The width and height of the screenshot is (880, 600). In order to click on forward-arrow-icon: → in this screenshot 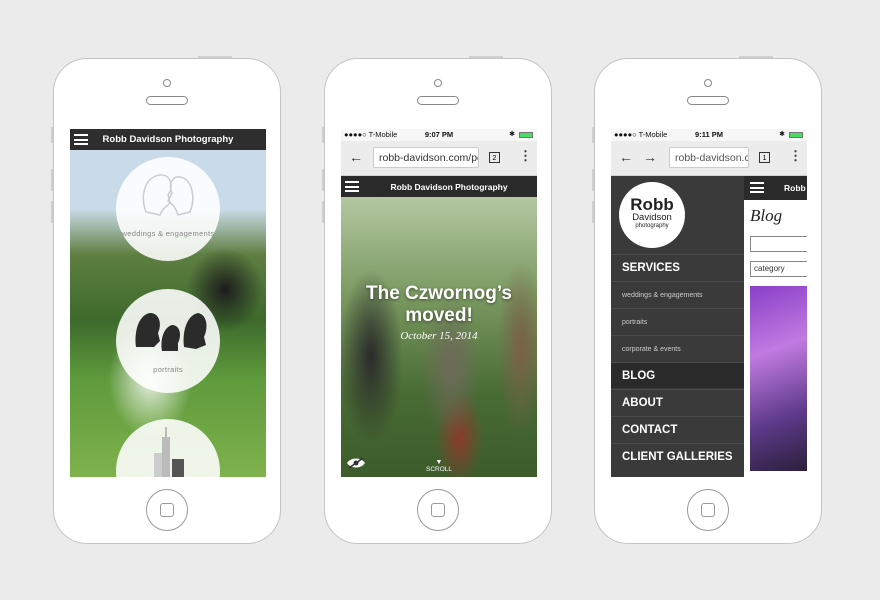, I will do `click(650, 157)`.